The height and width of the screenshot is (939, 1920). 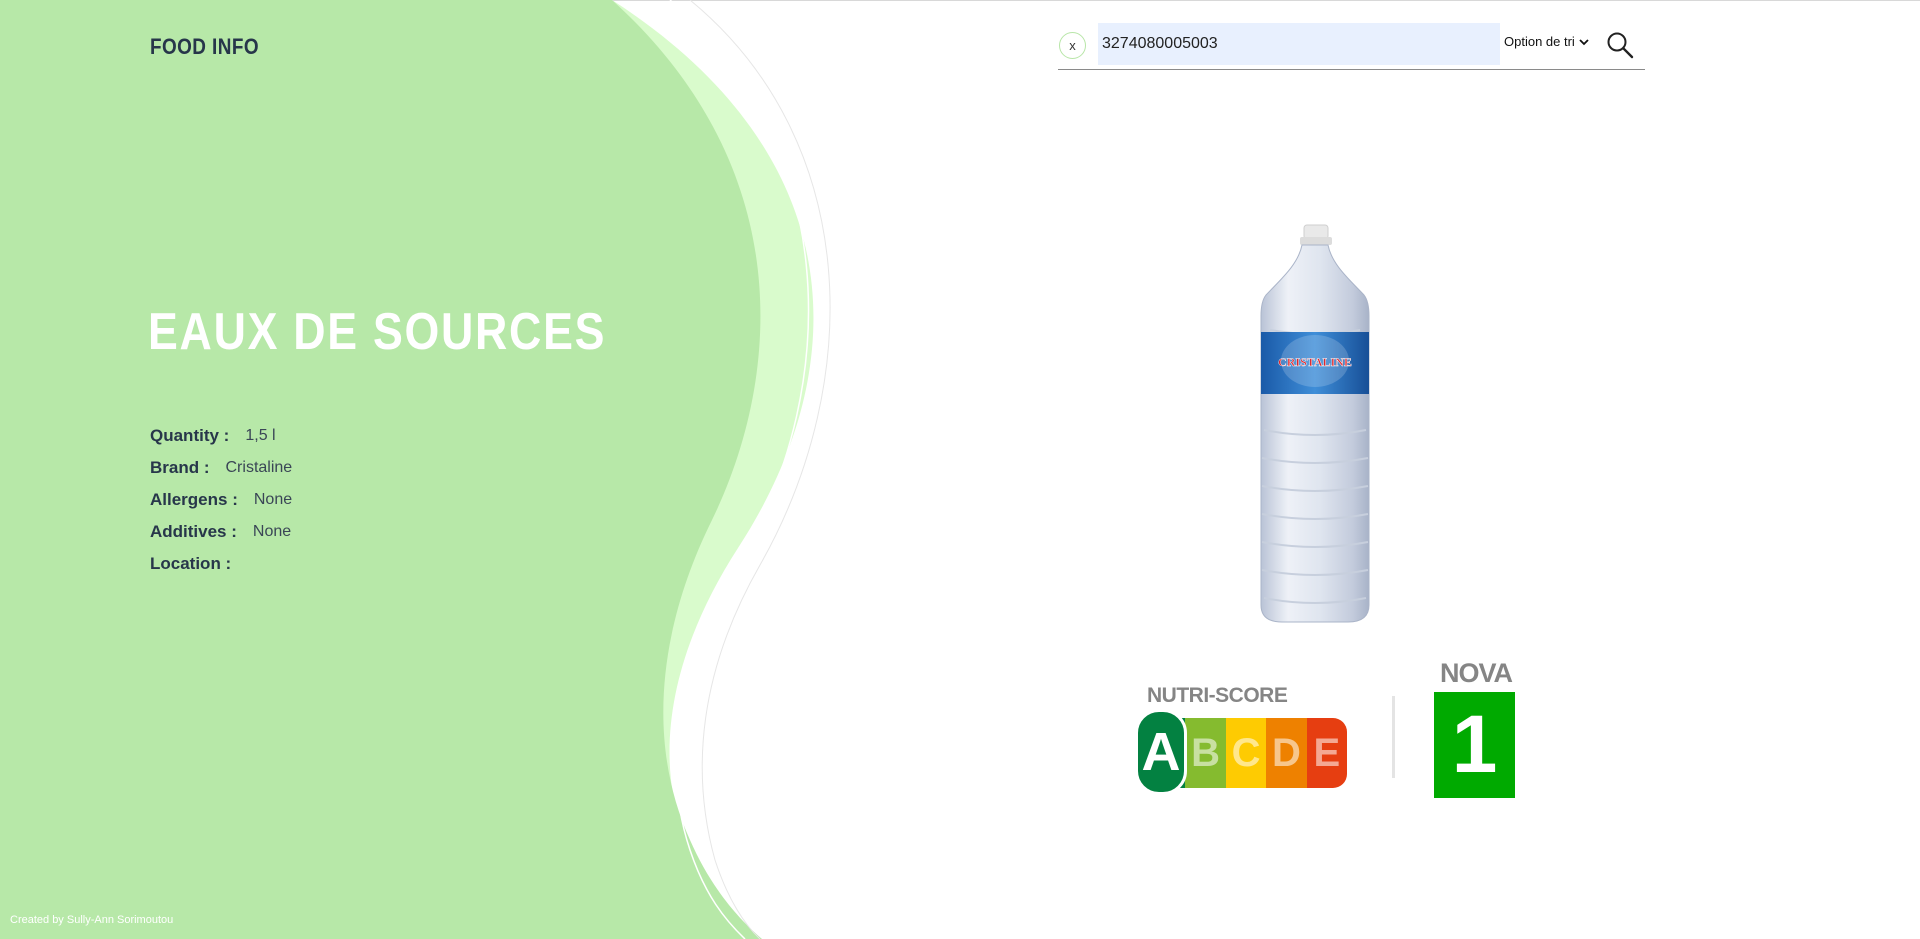 What do you see at coordinates (1474, 745) in the screenshot?
I see `nova-value: 1` at bounding box center [1474, 745].